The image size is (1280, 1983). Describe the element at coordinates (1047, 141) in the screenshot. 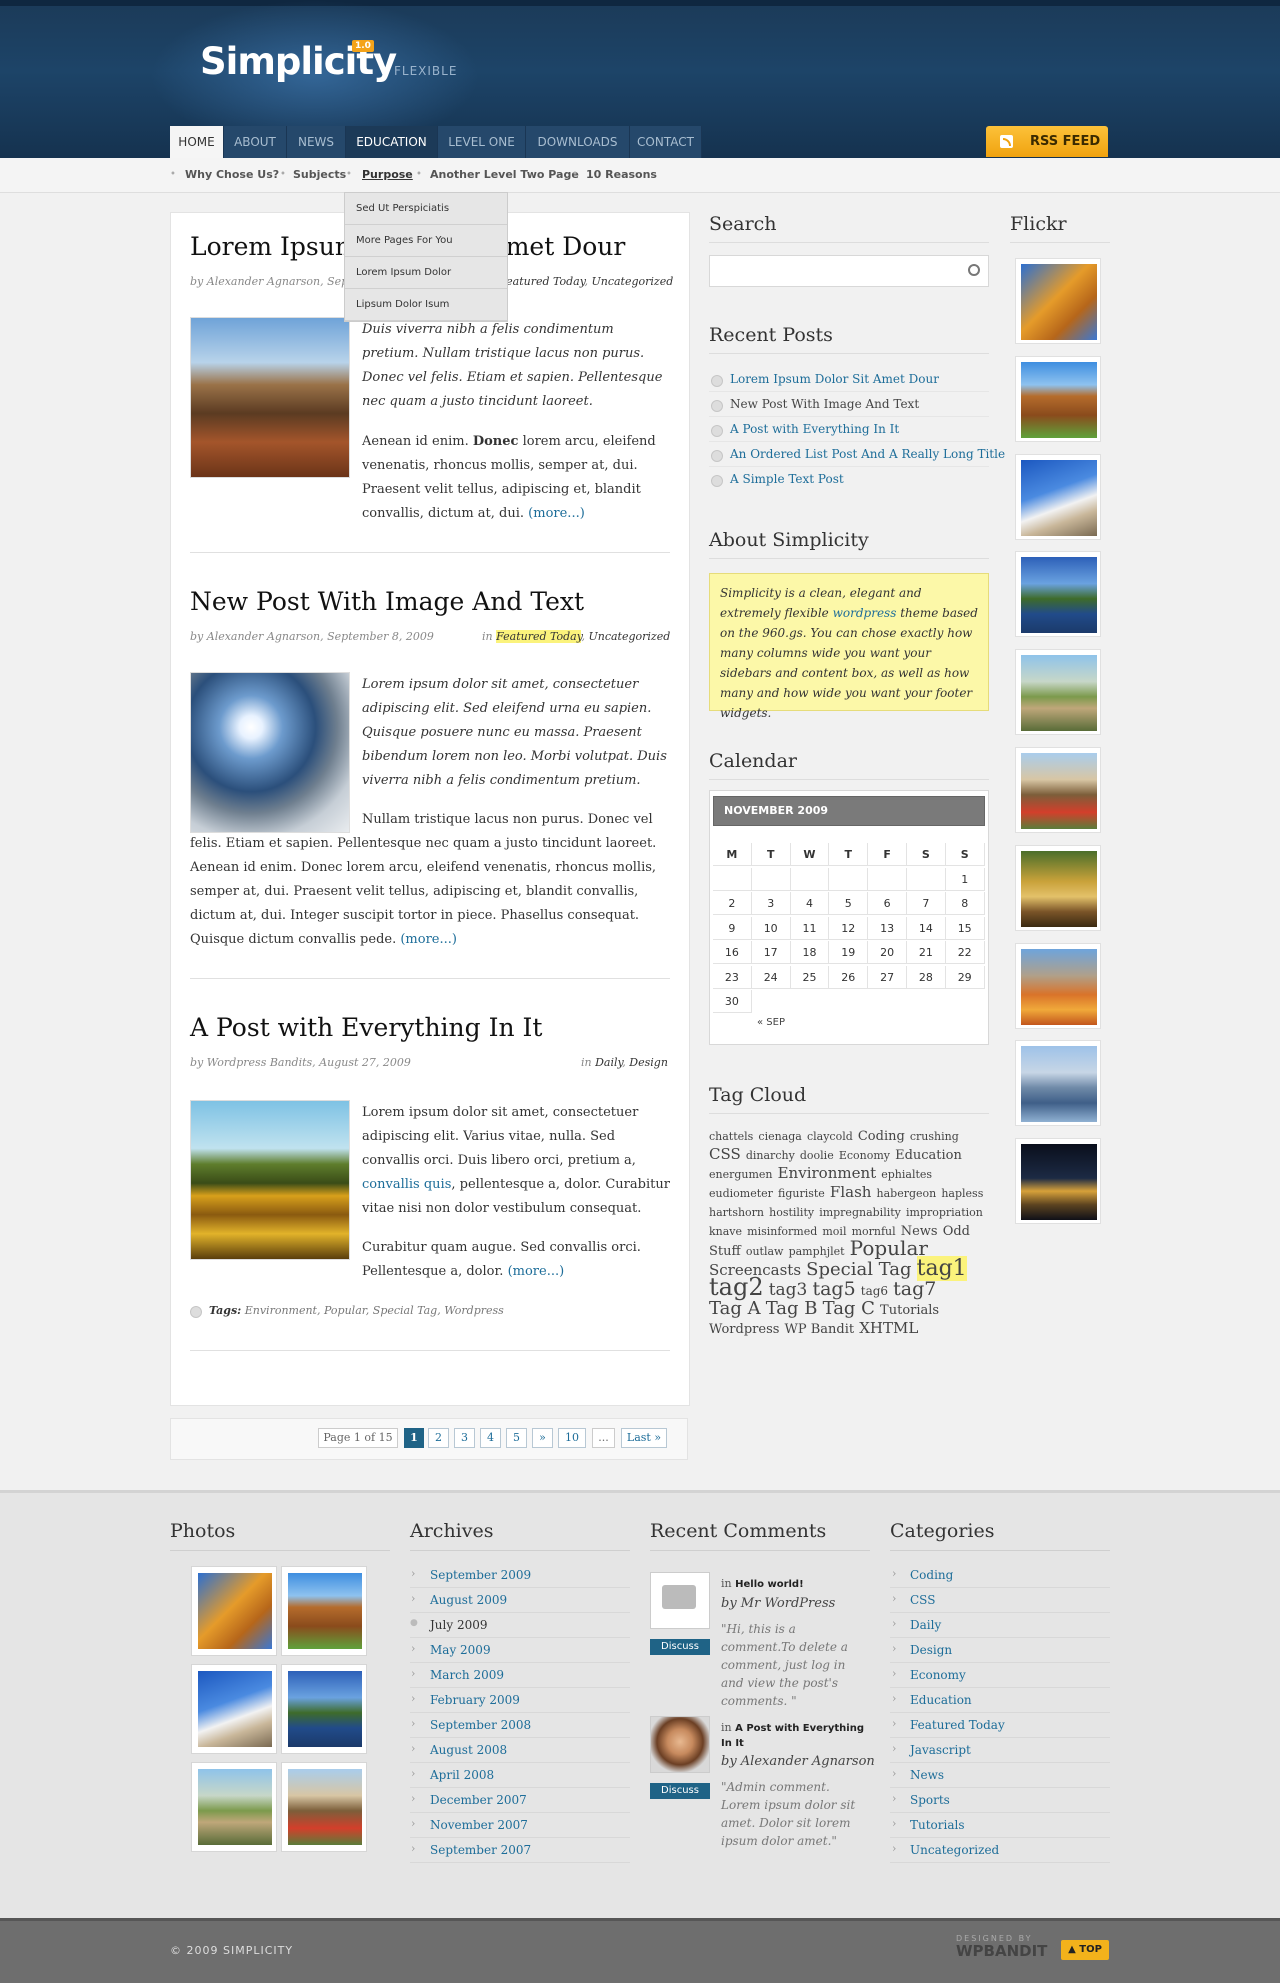

I see `rss-feed-button: RSS FEED` at that location.